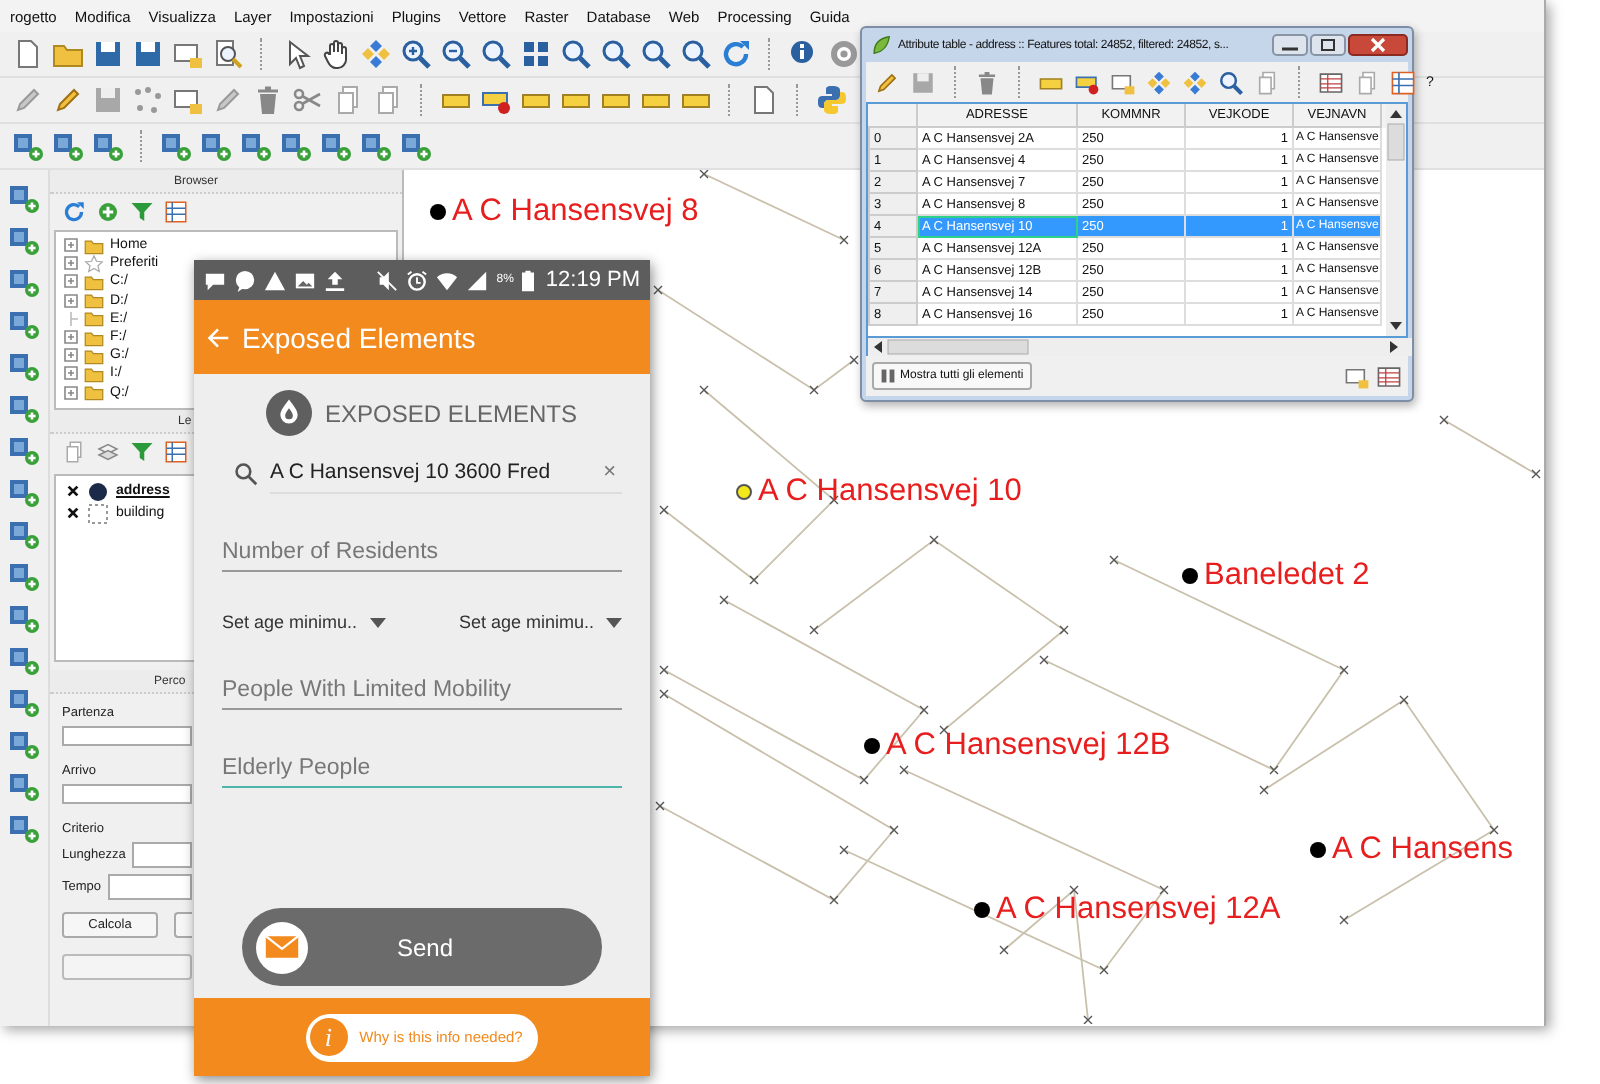 The width and height of the screenshot is (1600, 1084). I want to click on maximize-button, so click(1328, 45).